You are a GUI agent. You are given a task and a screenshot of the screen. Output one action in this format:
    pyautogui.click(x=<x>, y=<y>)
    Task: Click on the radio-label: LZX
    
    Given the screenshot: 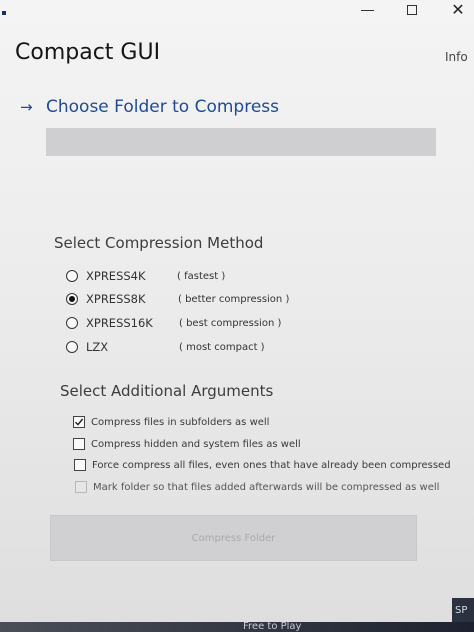 What is the action you would take?
    pyautogui.click(x=97, y=347)
    